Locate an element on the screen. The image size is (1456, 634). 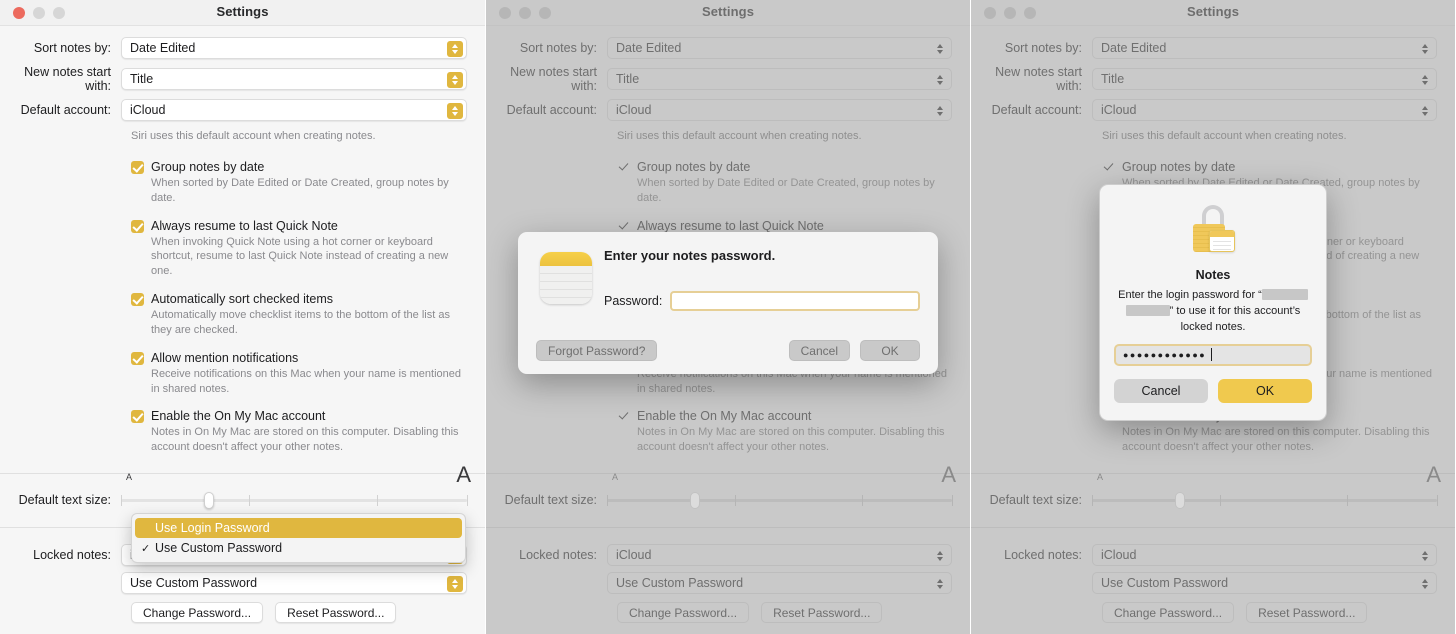
message-part-3: locked notes. is located at coordinates (1213, 326).